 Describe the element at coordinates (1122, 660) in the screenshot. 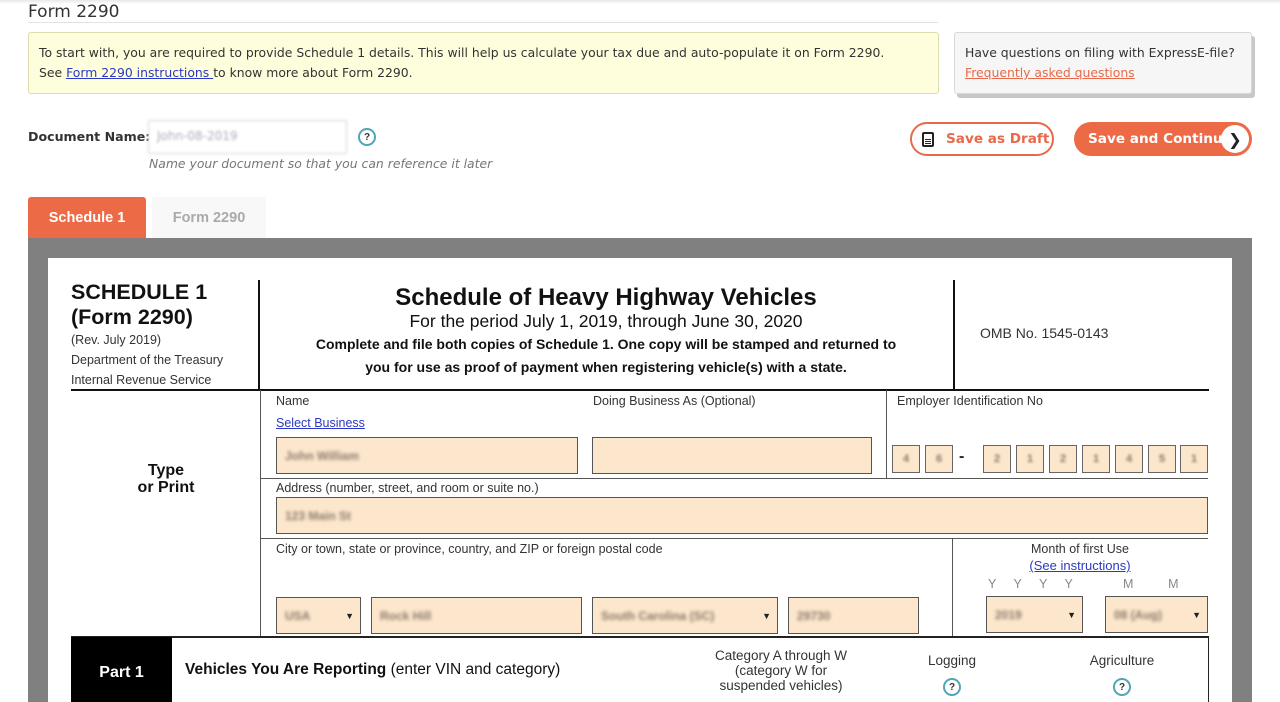

I see `agriculture-header: Agriculture` at that location.